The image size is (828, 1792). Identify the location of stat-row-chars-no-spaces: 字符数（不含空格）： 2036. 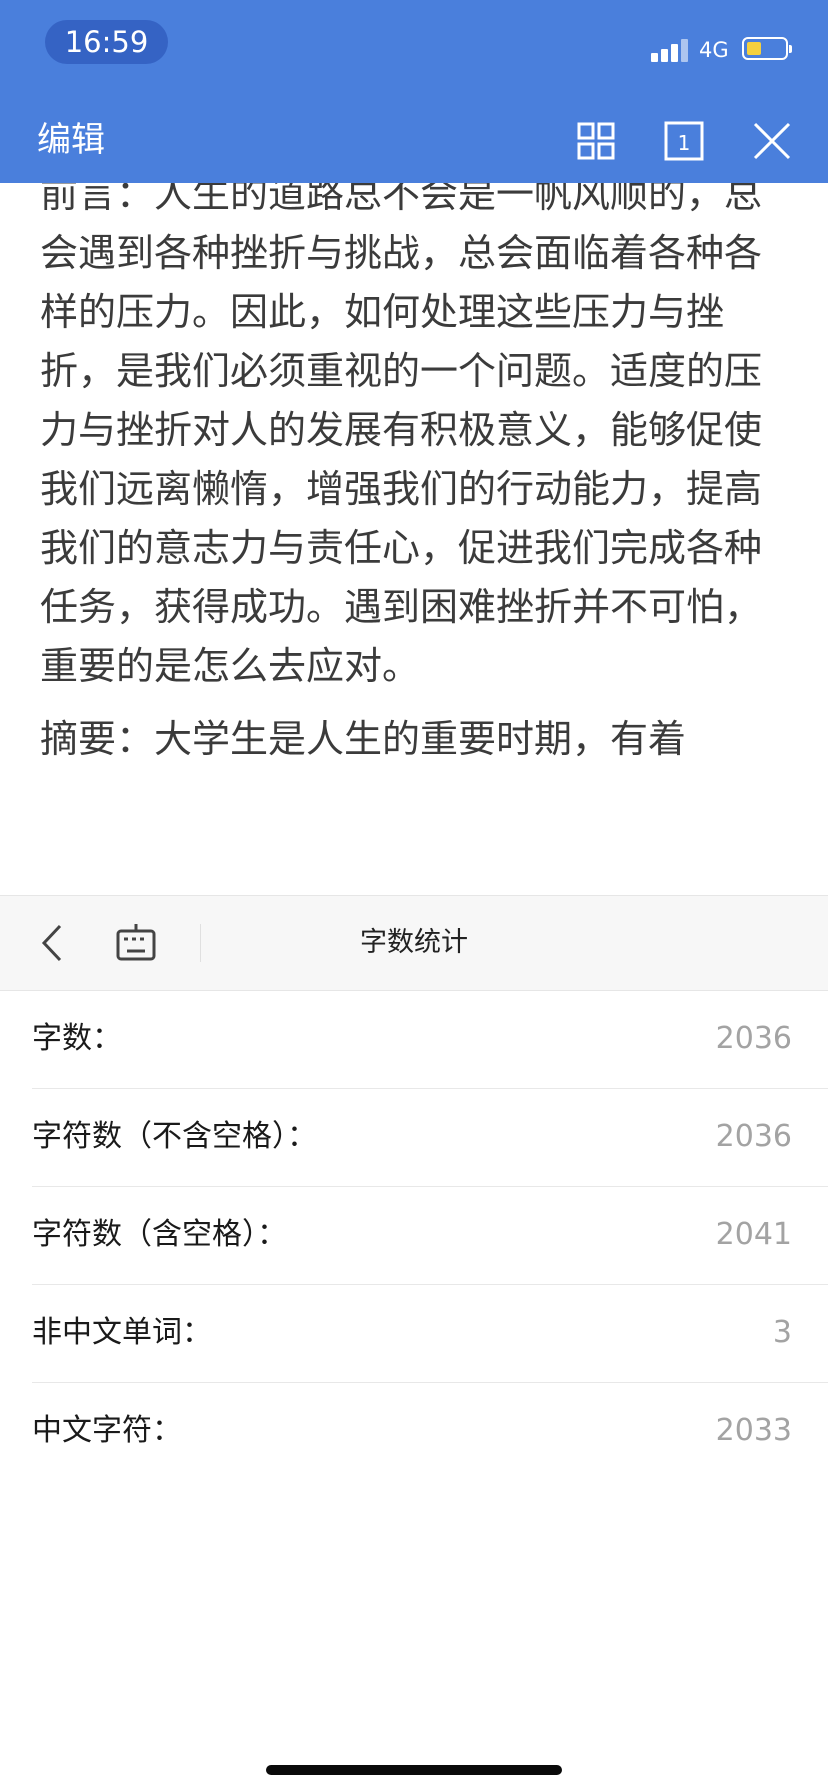
(430, 1138).